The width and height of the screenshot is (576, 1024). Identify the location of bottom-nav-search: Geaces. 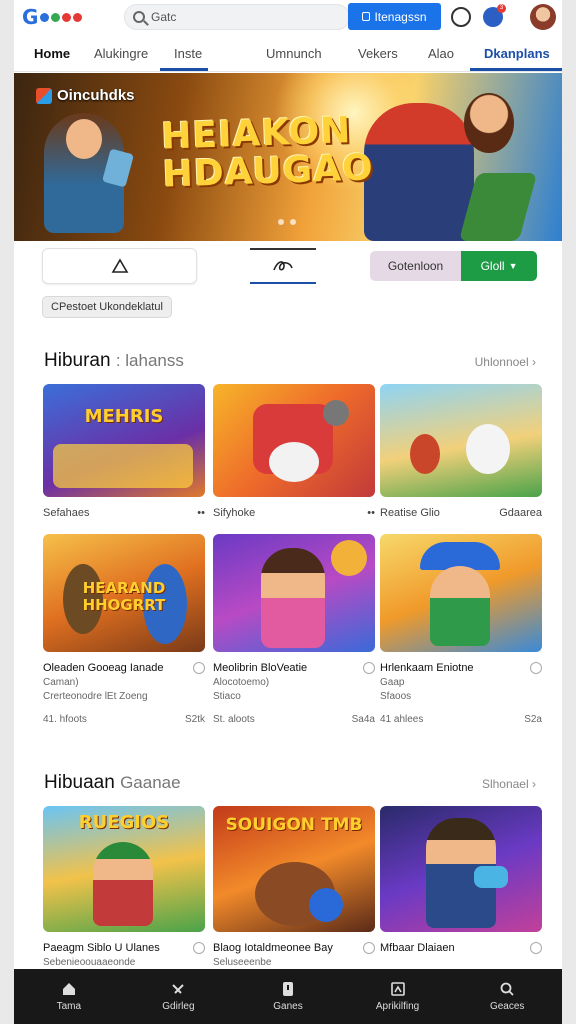
(507, 996).